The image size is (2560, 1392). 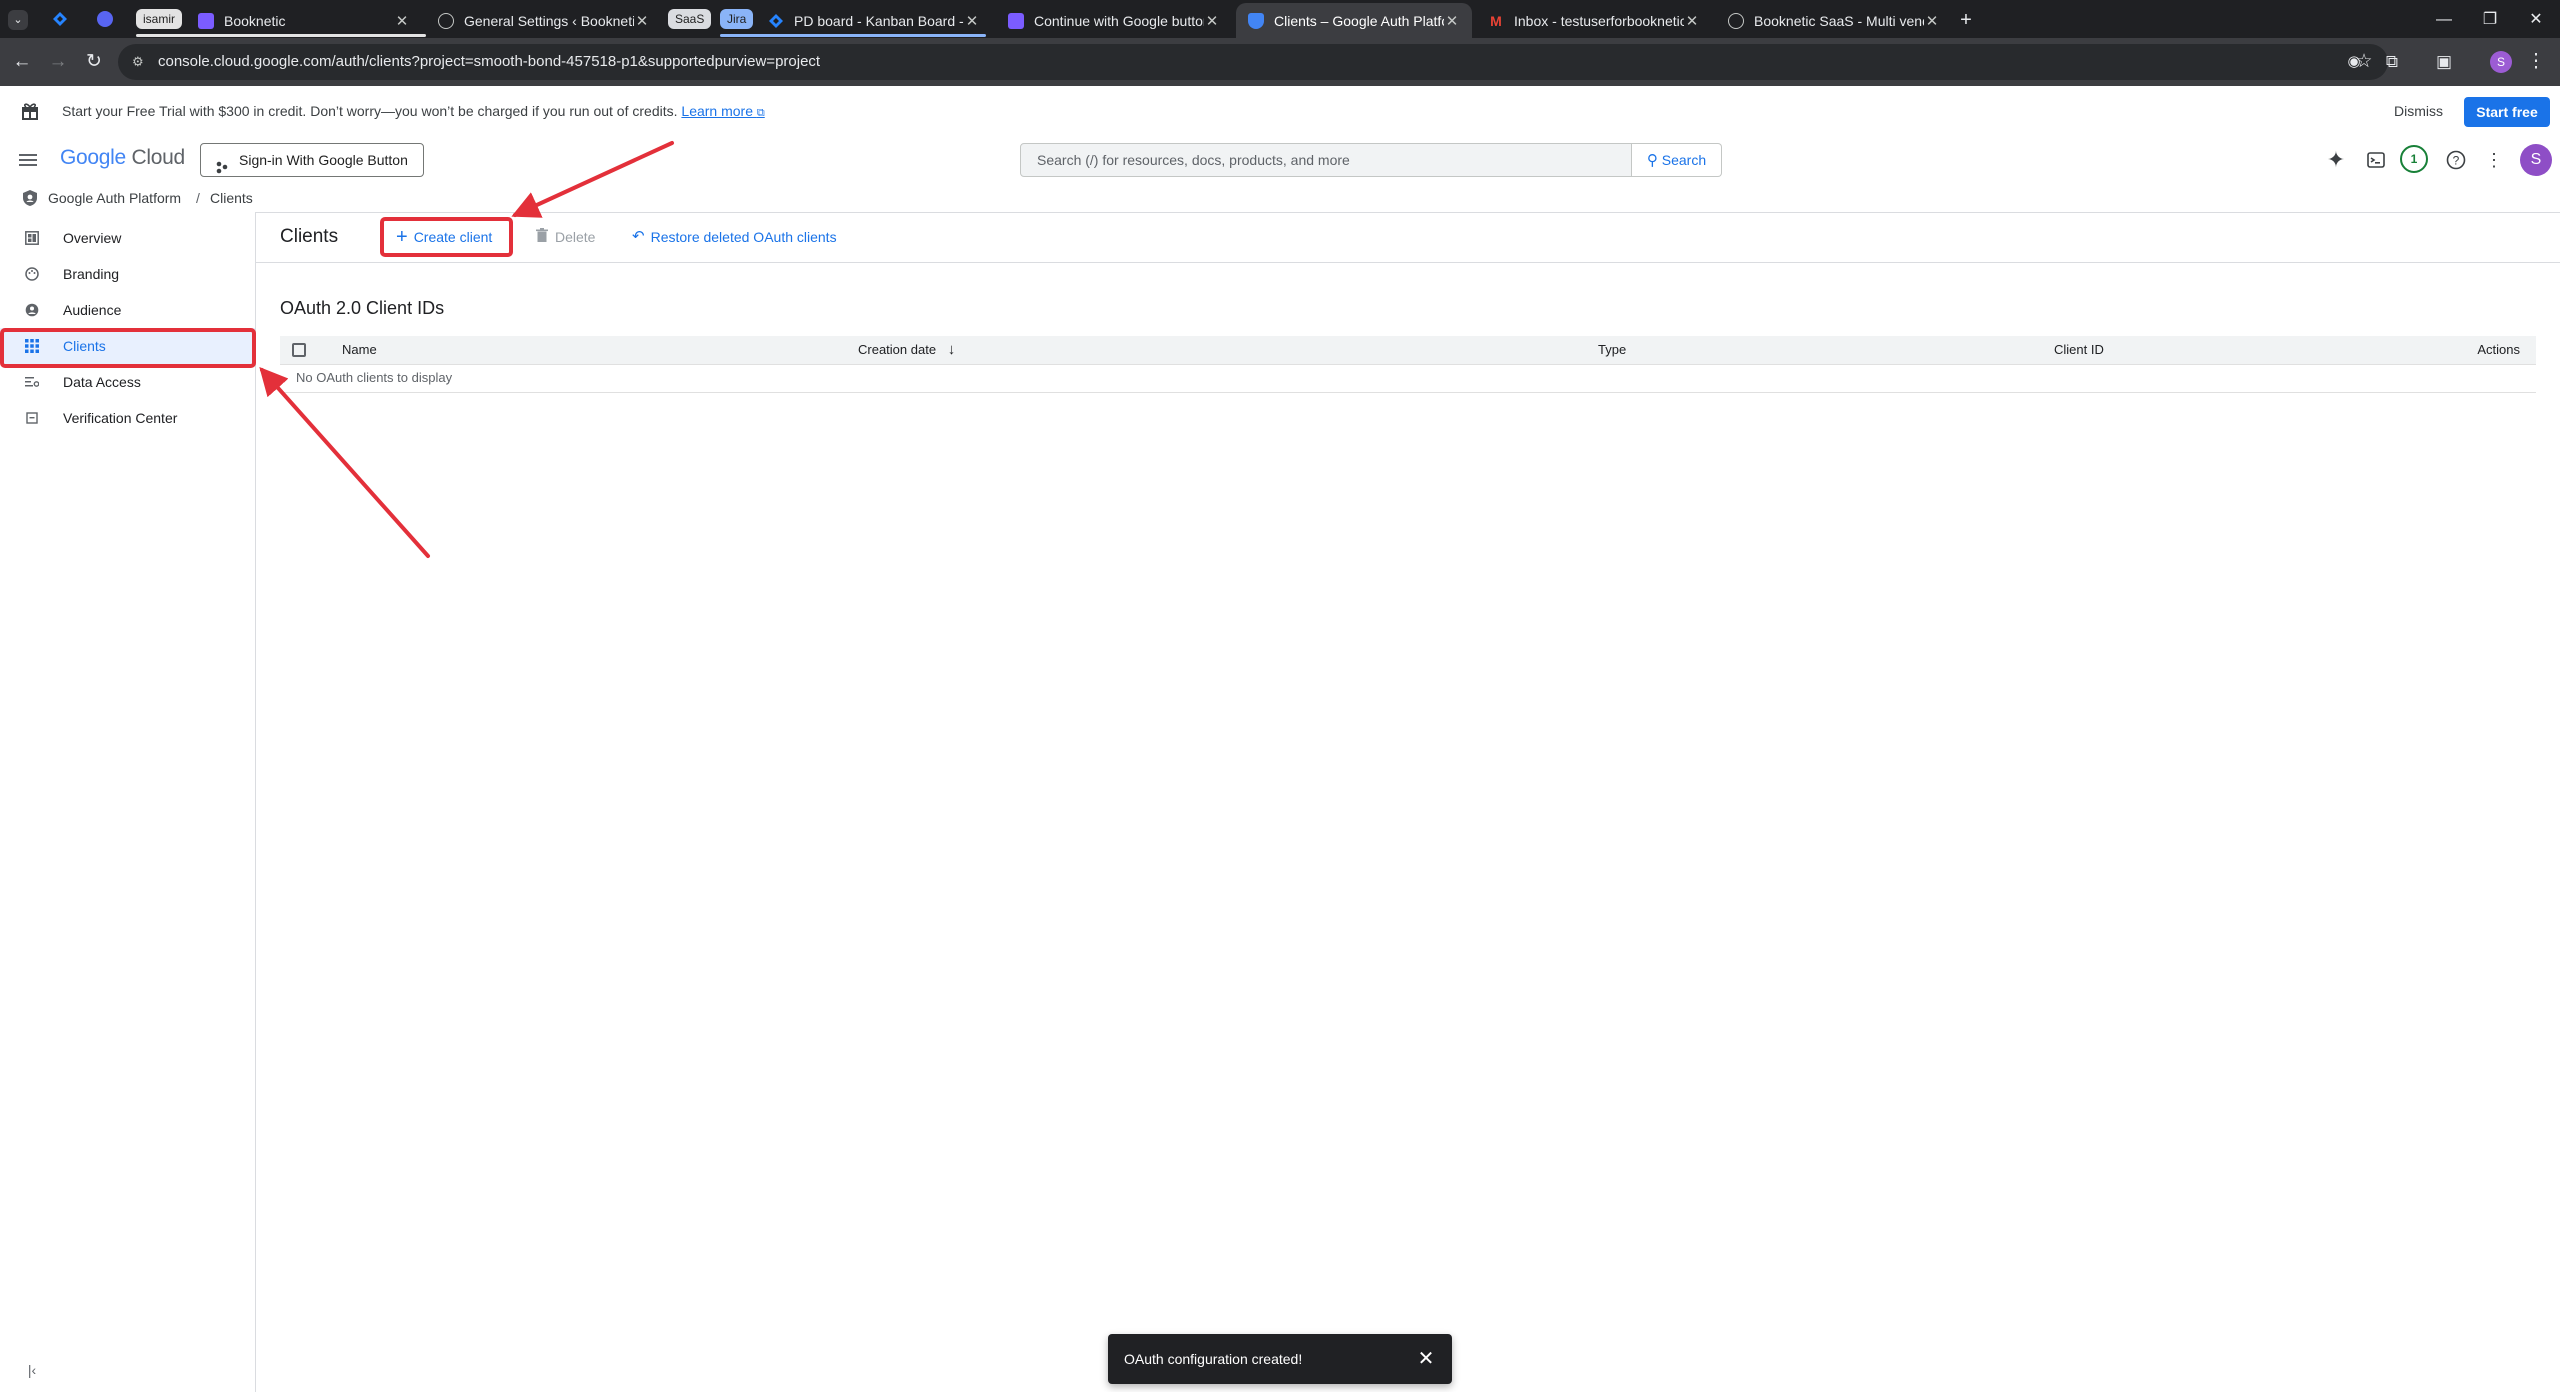 I want to click on gemini-sparkle-icon: ✦, so click(x=2336, y=160).